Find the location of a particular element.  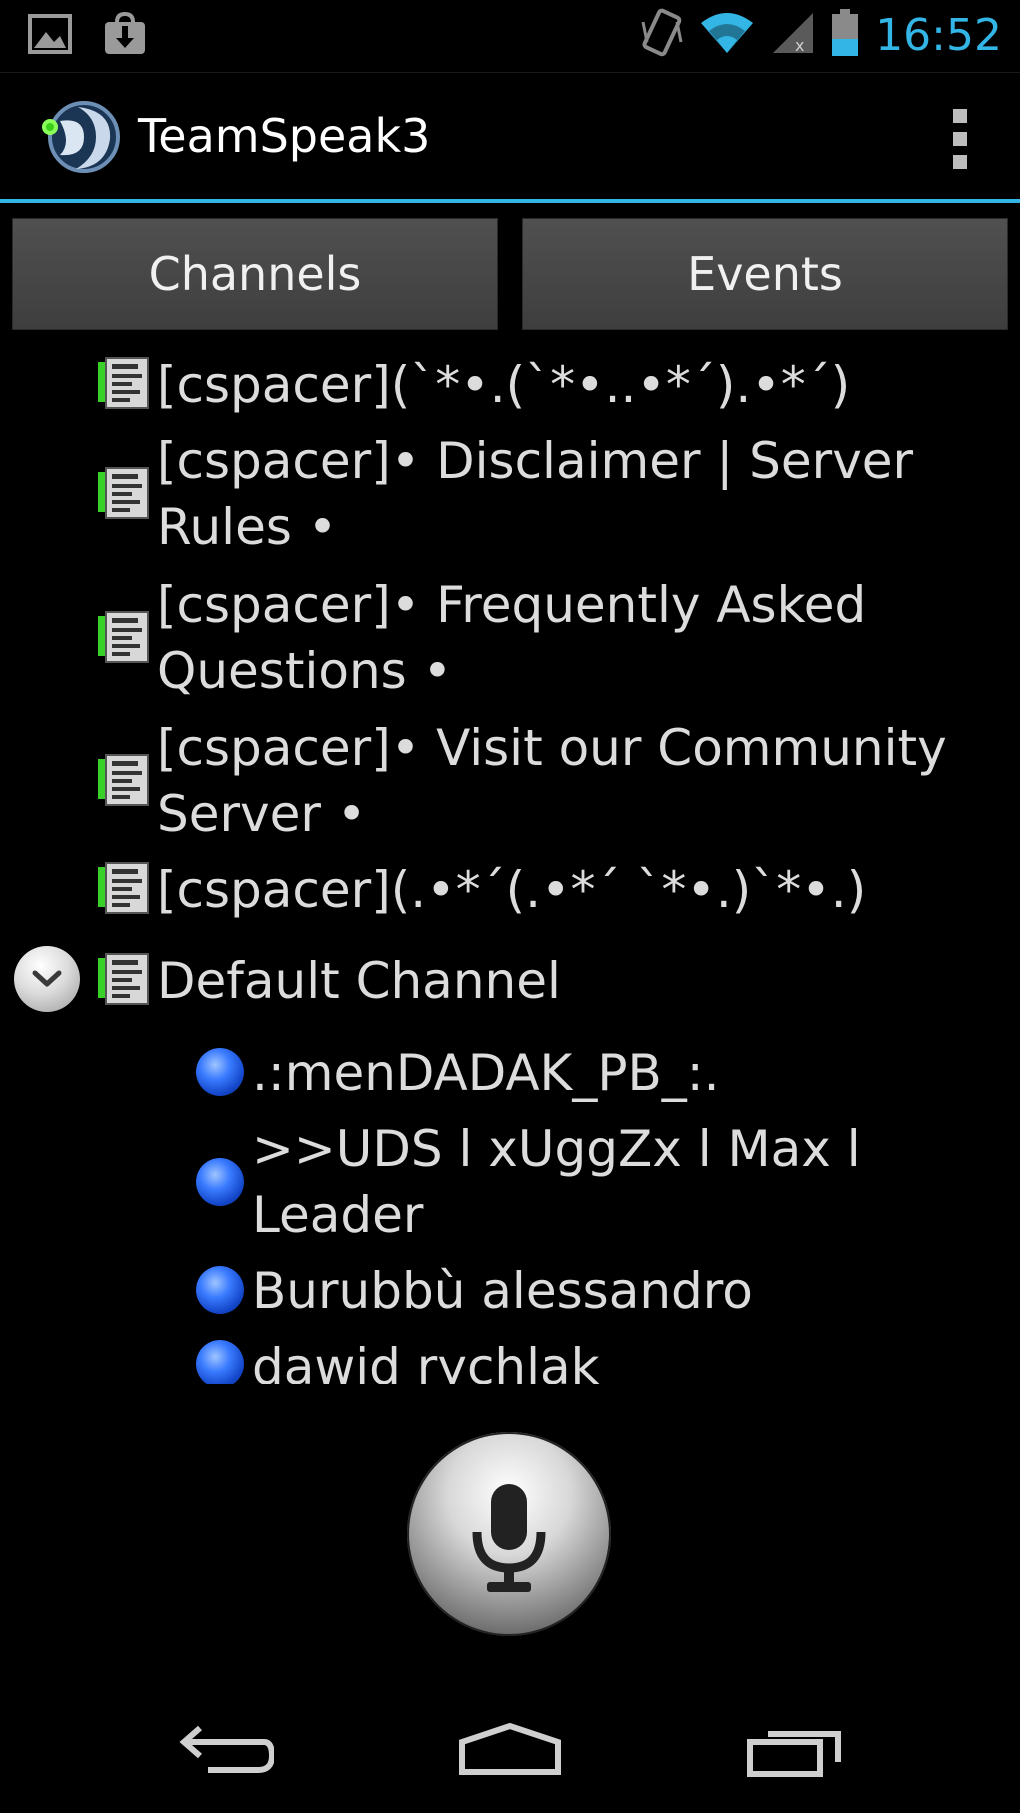

user-item: dawid rychlak is located at coordinates (510, 1359).